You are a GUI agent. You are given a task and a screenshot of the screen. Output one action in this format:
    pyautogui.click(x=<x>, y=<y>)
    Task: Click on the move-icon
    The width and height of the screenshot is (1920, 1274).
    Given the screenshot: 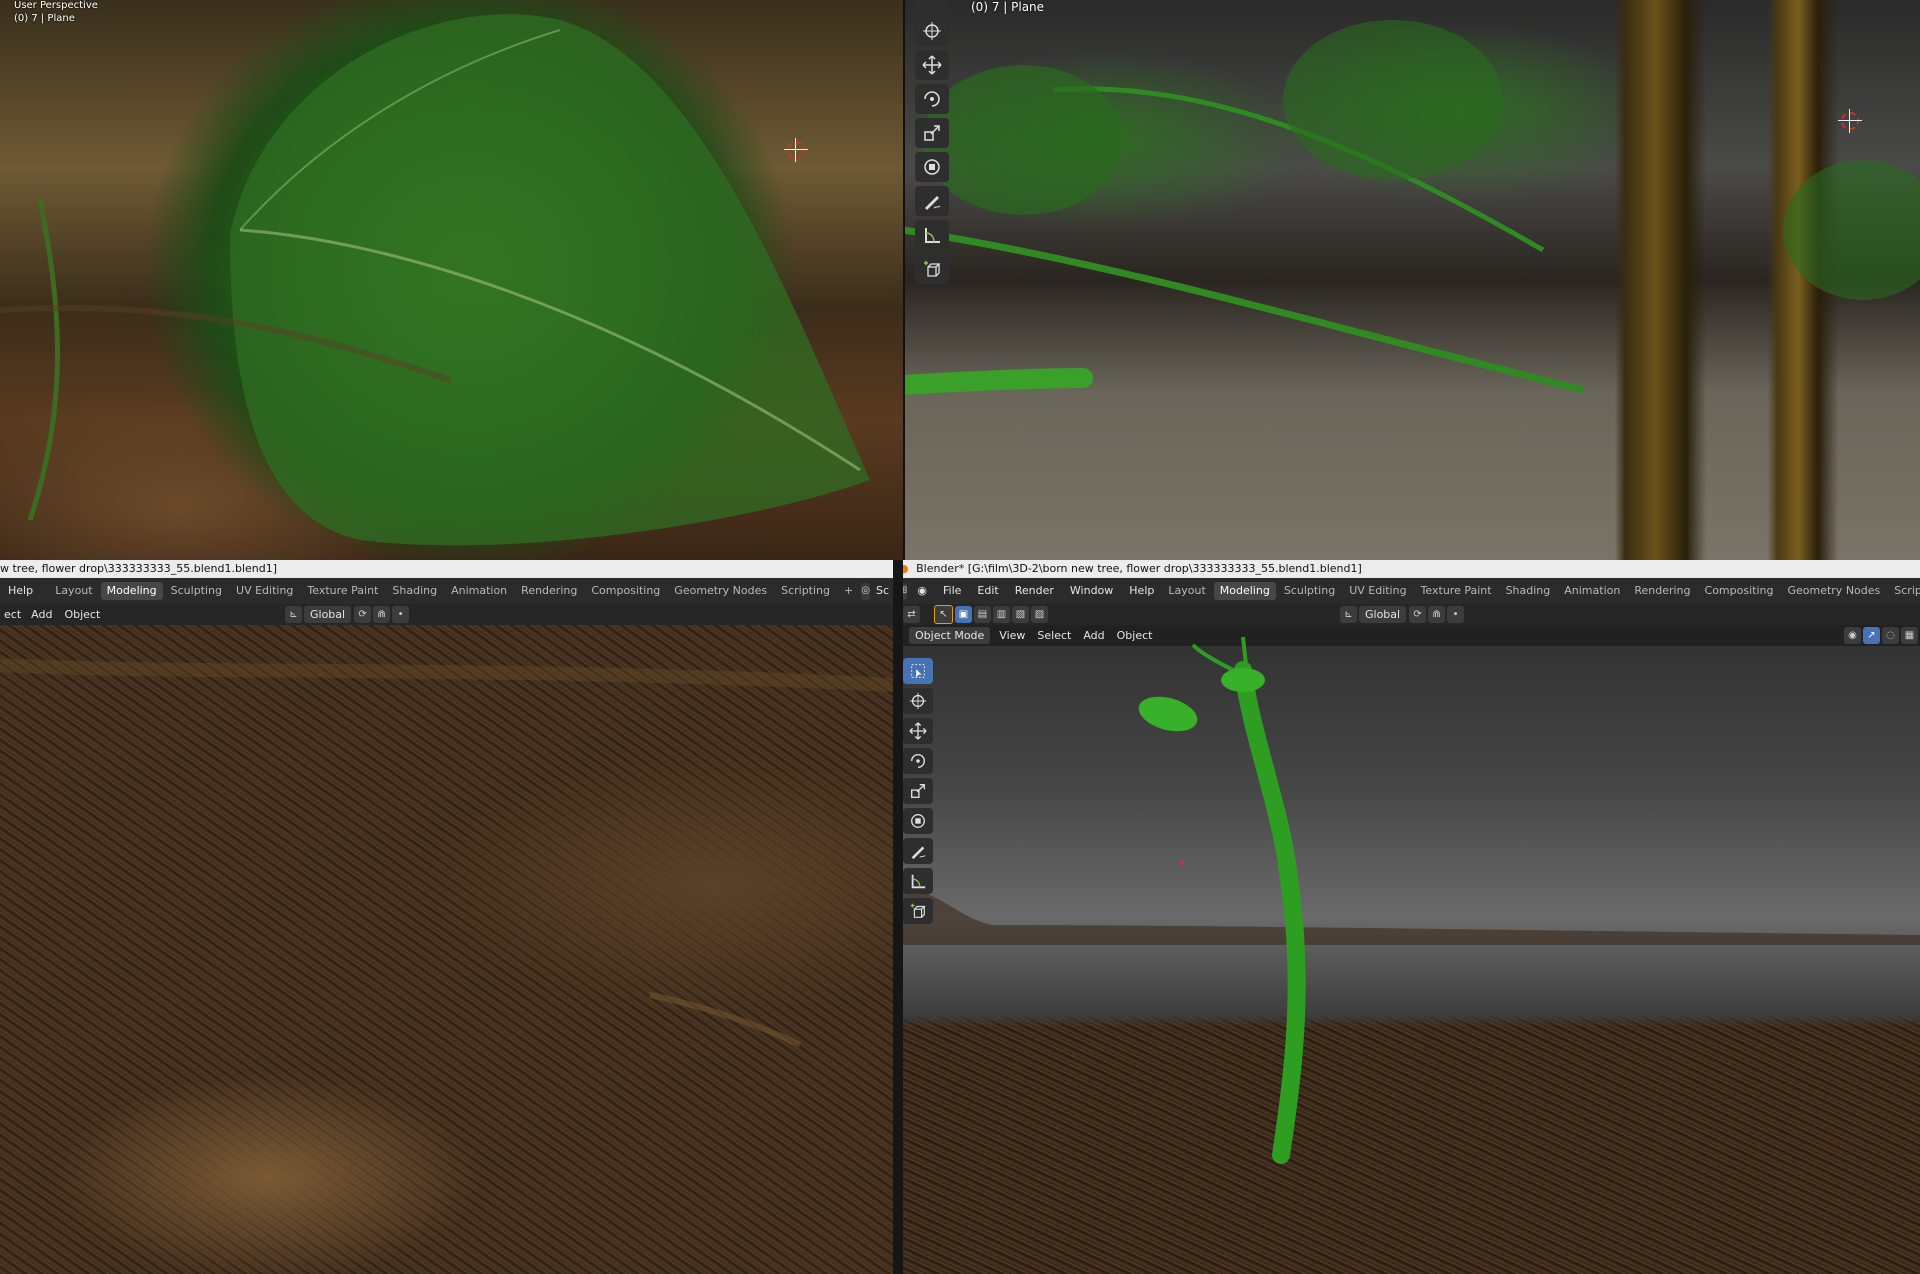 What is the action you would take?
    pyautogui.click(x=918, y=731)
    